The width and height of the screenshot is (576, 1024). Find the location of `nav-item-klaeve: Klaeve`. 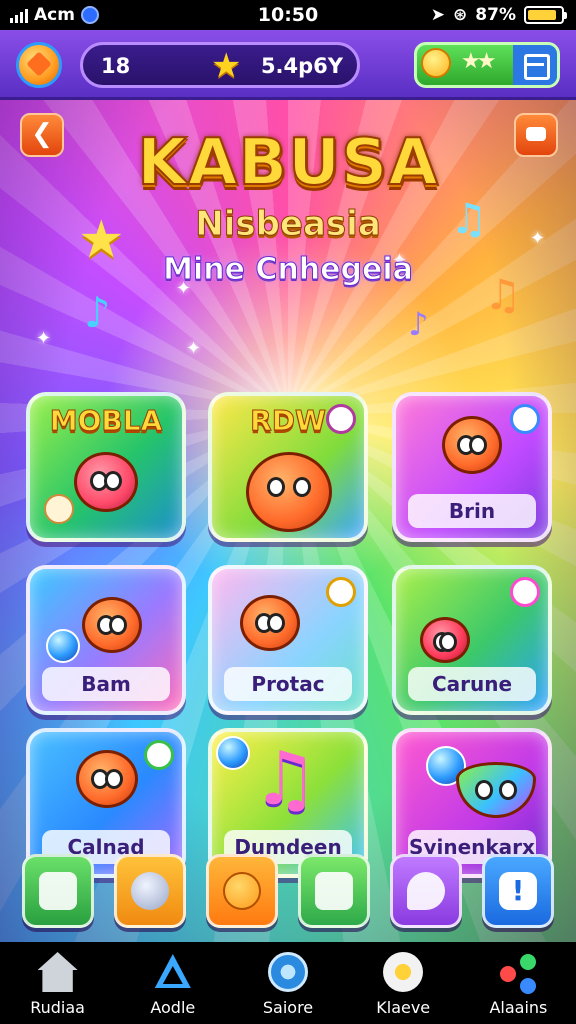

nav-item-klaeve: Klaeve is located at coordinates (403, 983).